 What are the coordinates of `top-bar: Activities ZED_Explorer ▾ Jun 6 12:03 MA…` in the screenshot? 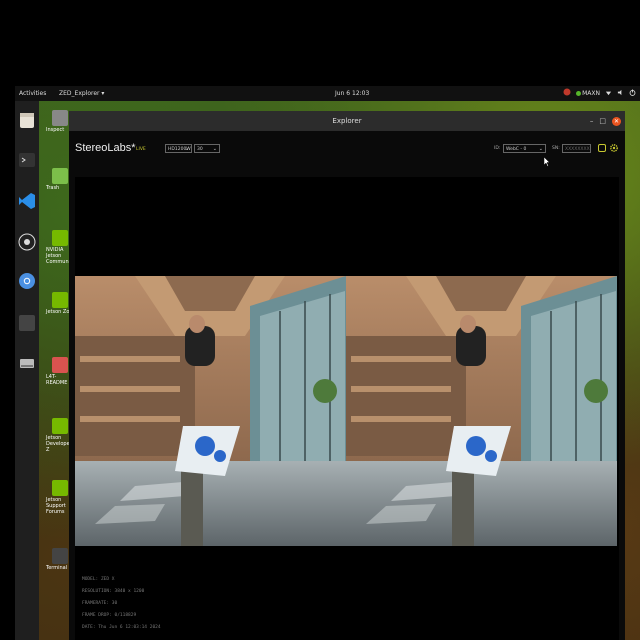 It's located at (327, 93).